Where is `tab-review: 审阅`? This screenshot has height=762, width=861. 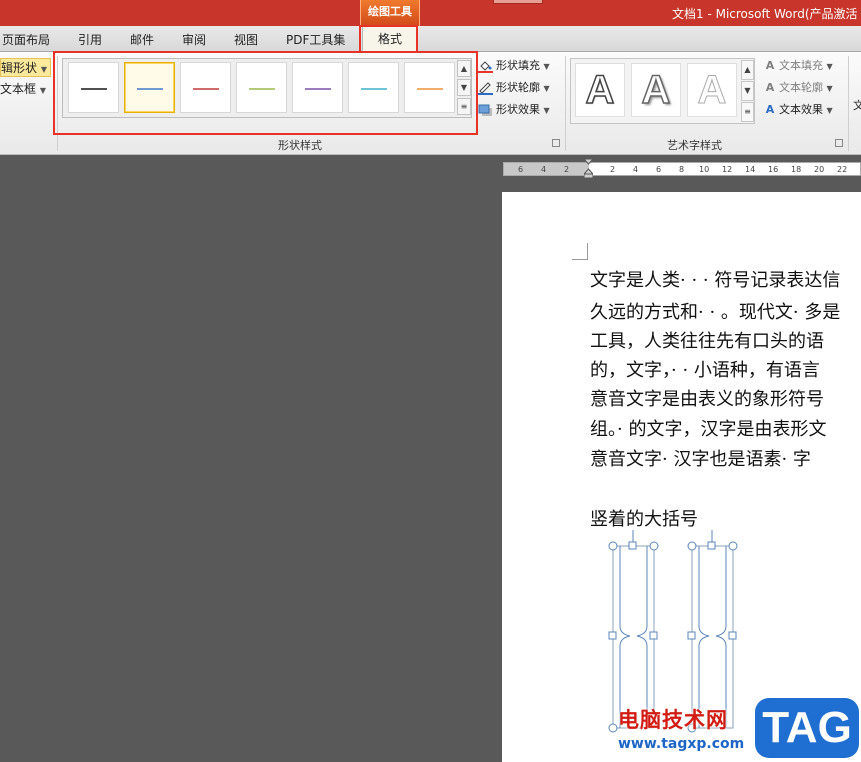
tab-review: 审阅 is located at coordinates (194, 39).